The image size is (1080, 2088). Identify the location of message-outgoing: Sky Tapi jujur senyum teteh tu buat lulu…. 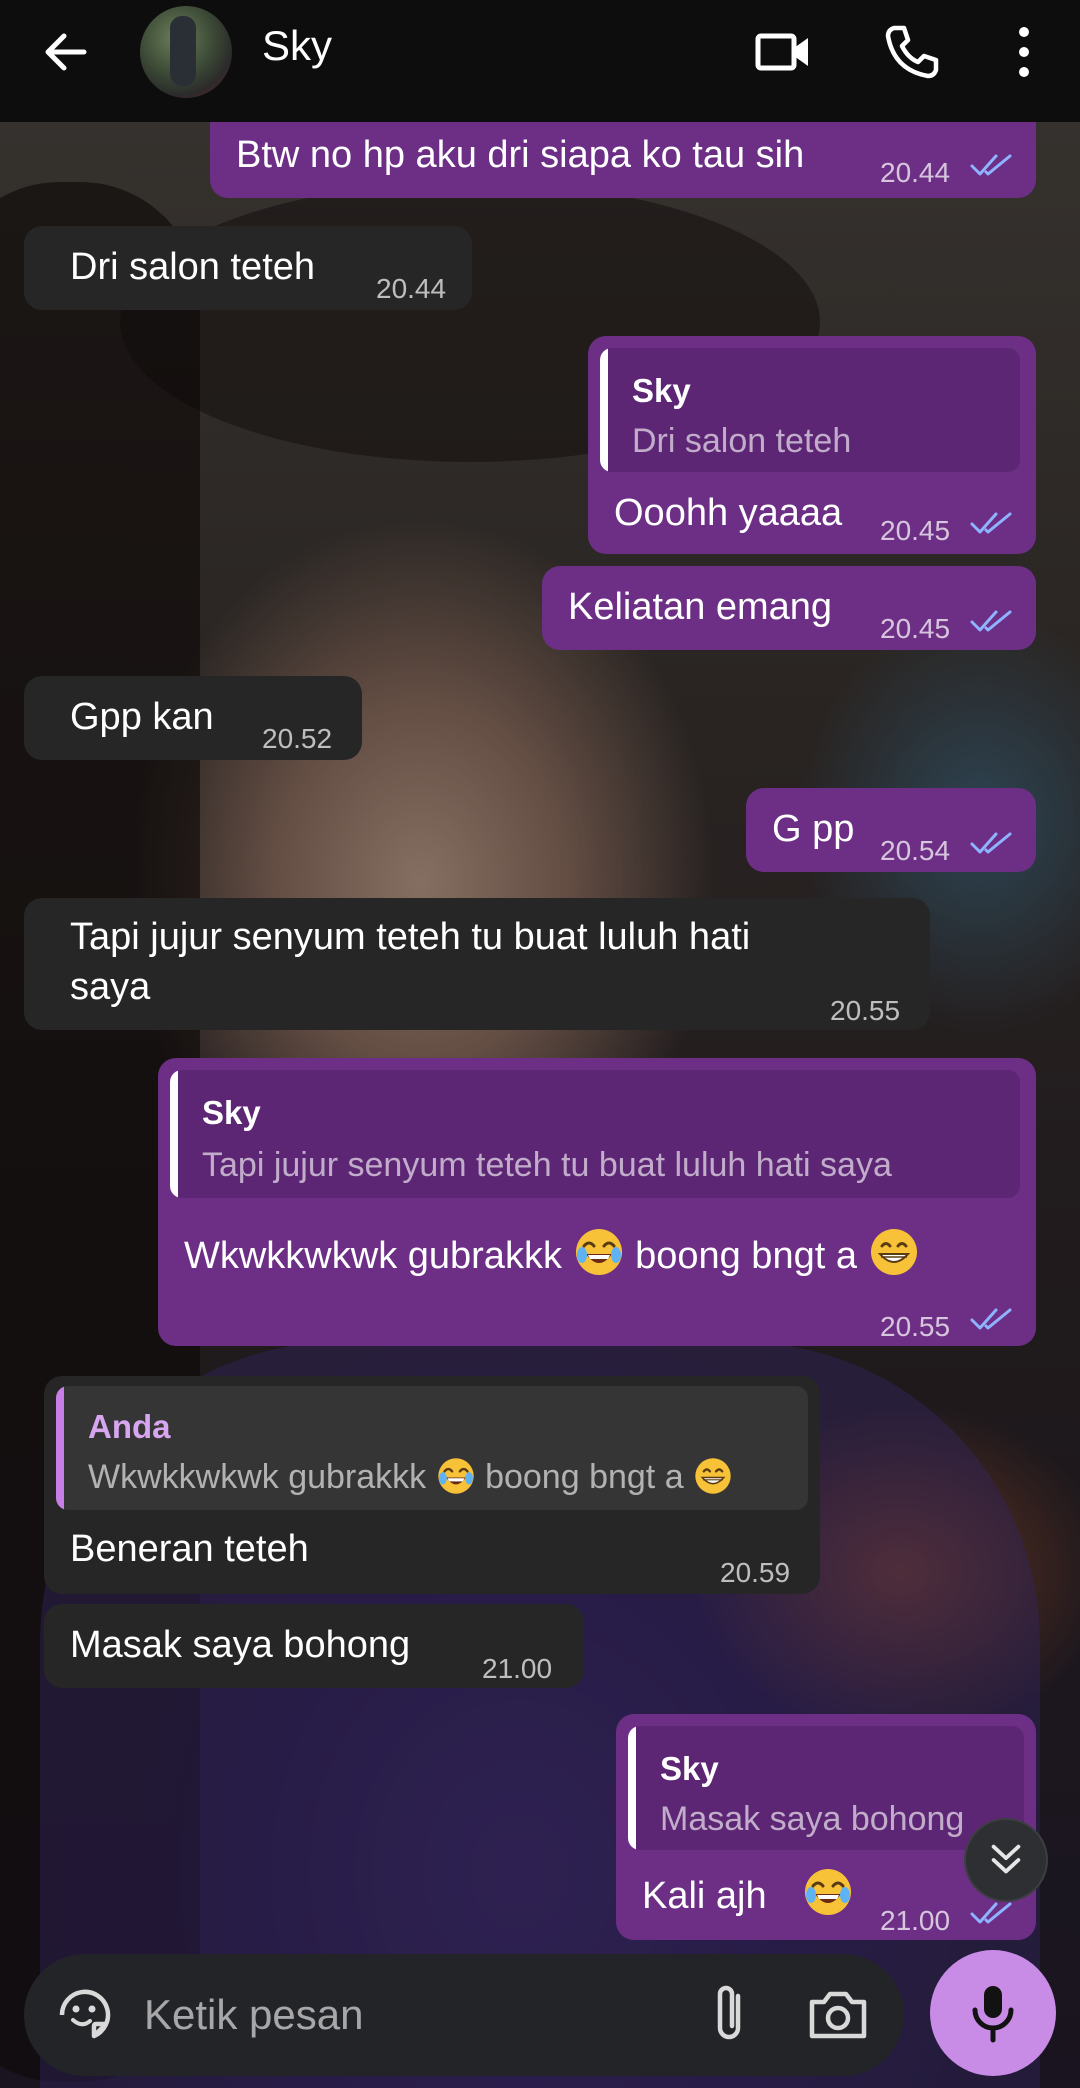
(597, 1202).